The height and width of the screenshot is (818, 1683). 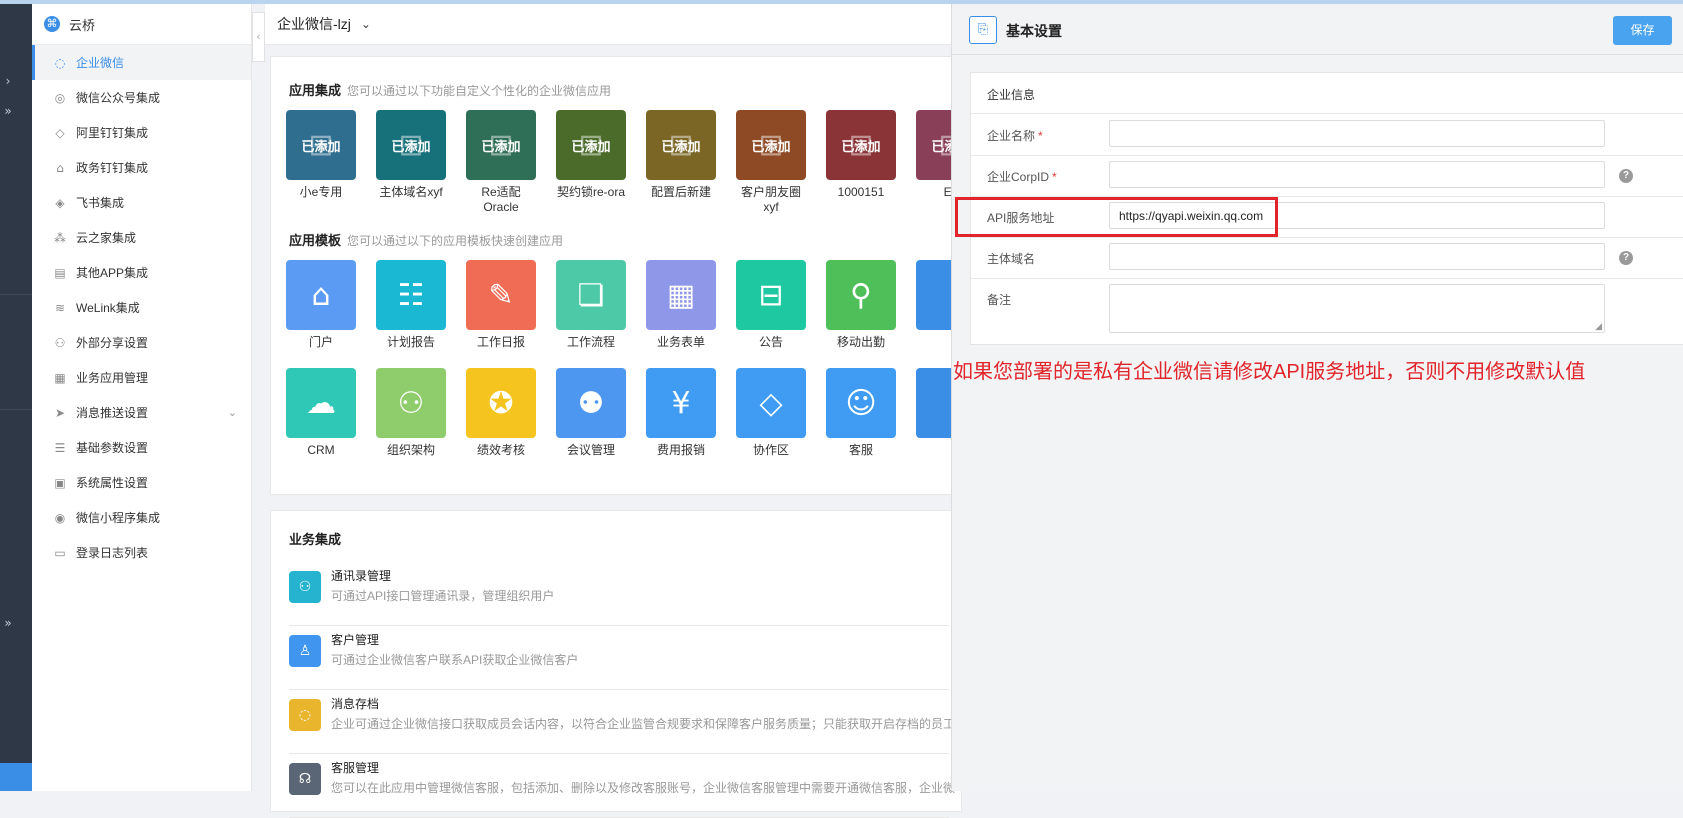 I want to click on template-tile: ⚇ 组织架构, so click(x=411, y=413).